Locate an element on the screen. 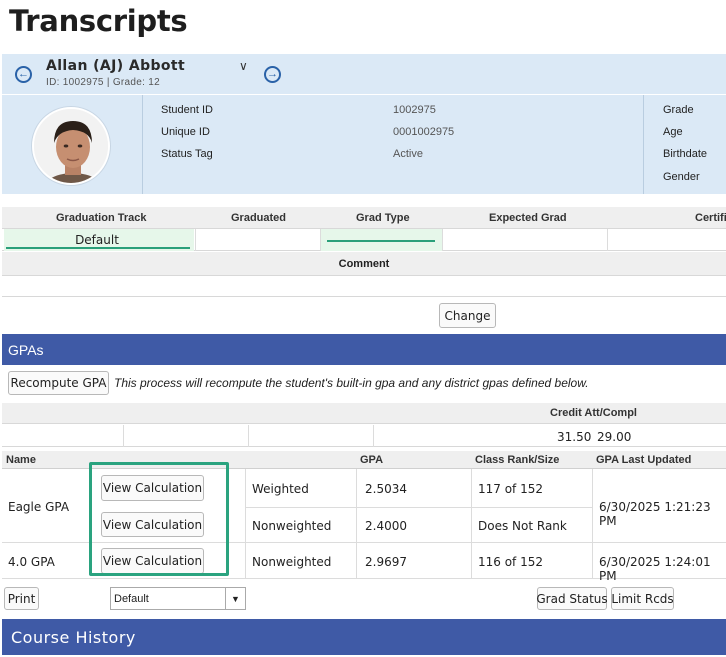 The image size is (726, 657). print-button: Print is located at coordinates (21, 598).